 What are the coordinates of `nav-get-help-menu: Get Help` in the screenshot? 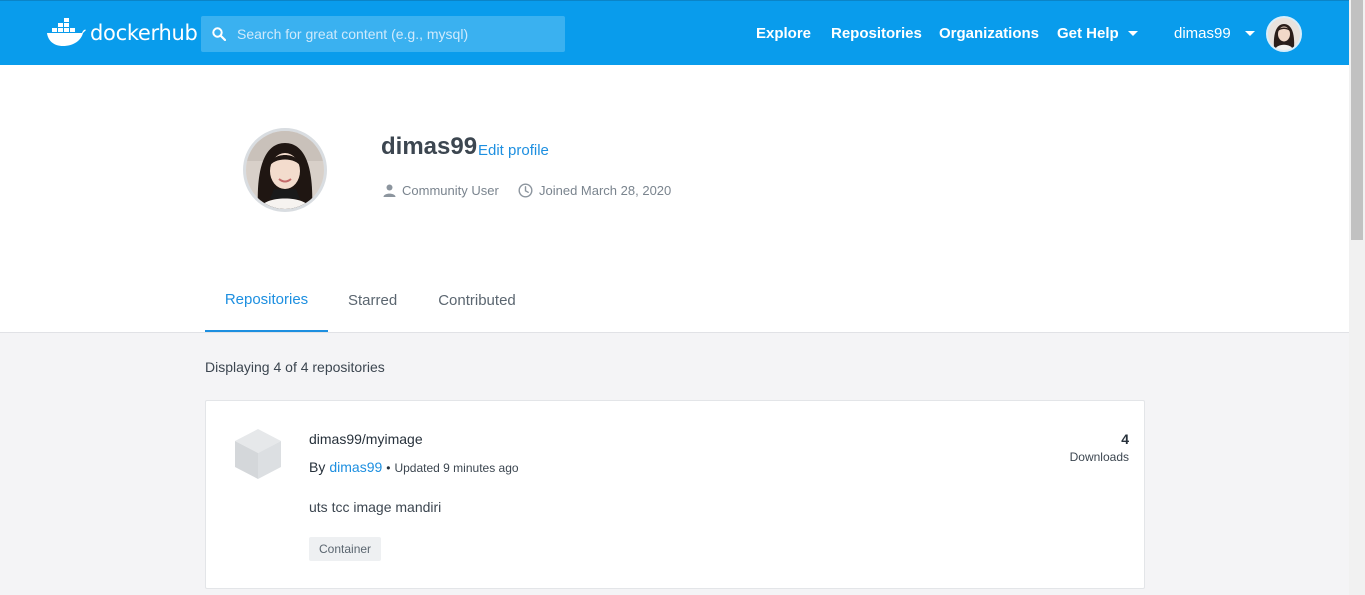 It's located at (1097, 33).